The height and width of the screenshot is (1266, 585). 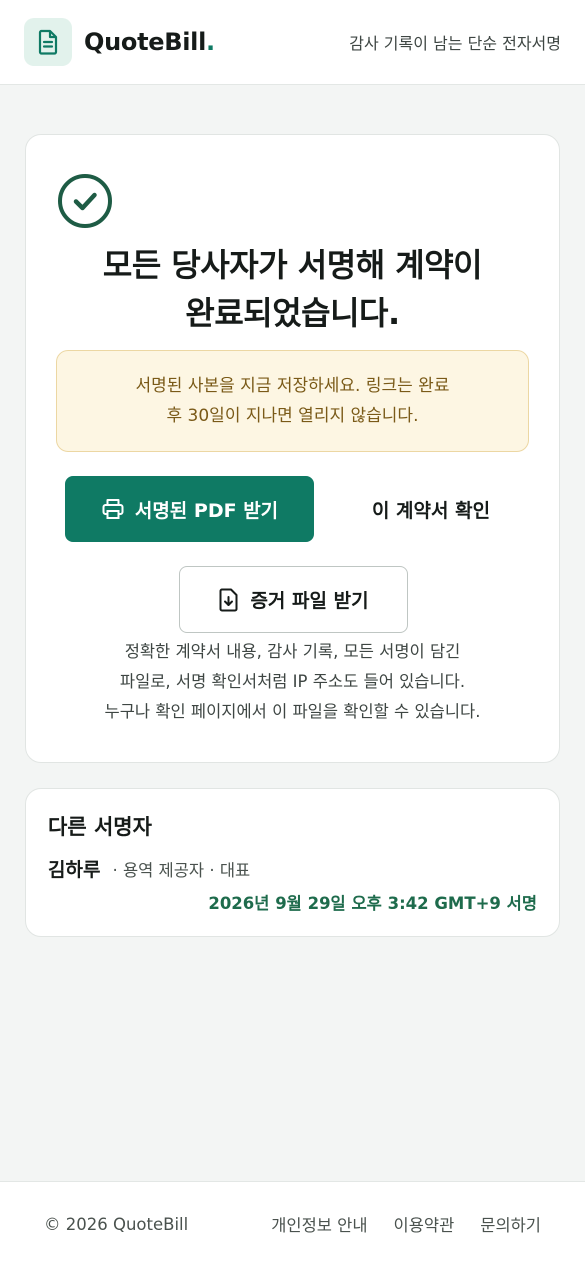 I want to click on completion-headline: 모든 당사자가 서명해 계약이 완료되었습니다., so click(x=292, y=289).